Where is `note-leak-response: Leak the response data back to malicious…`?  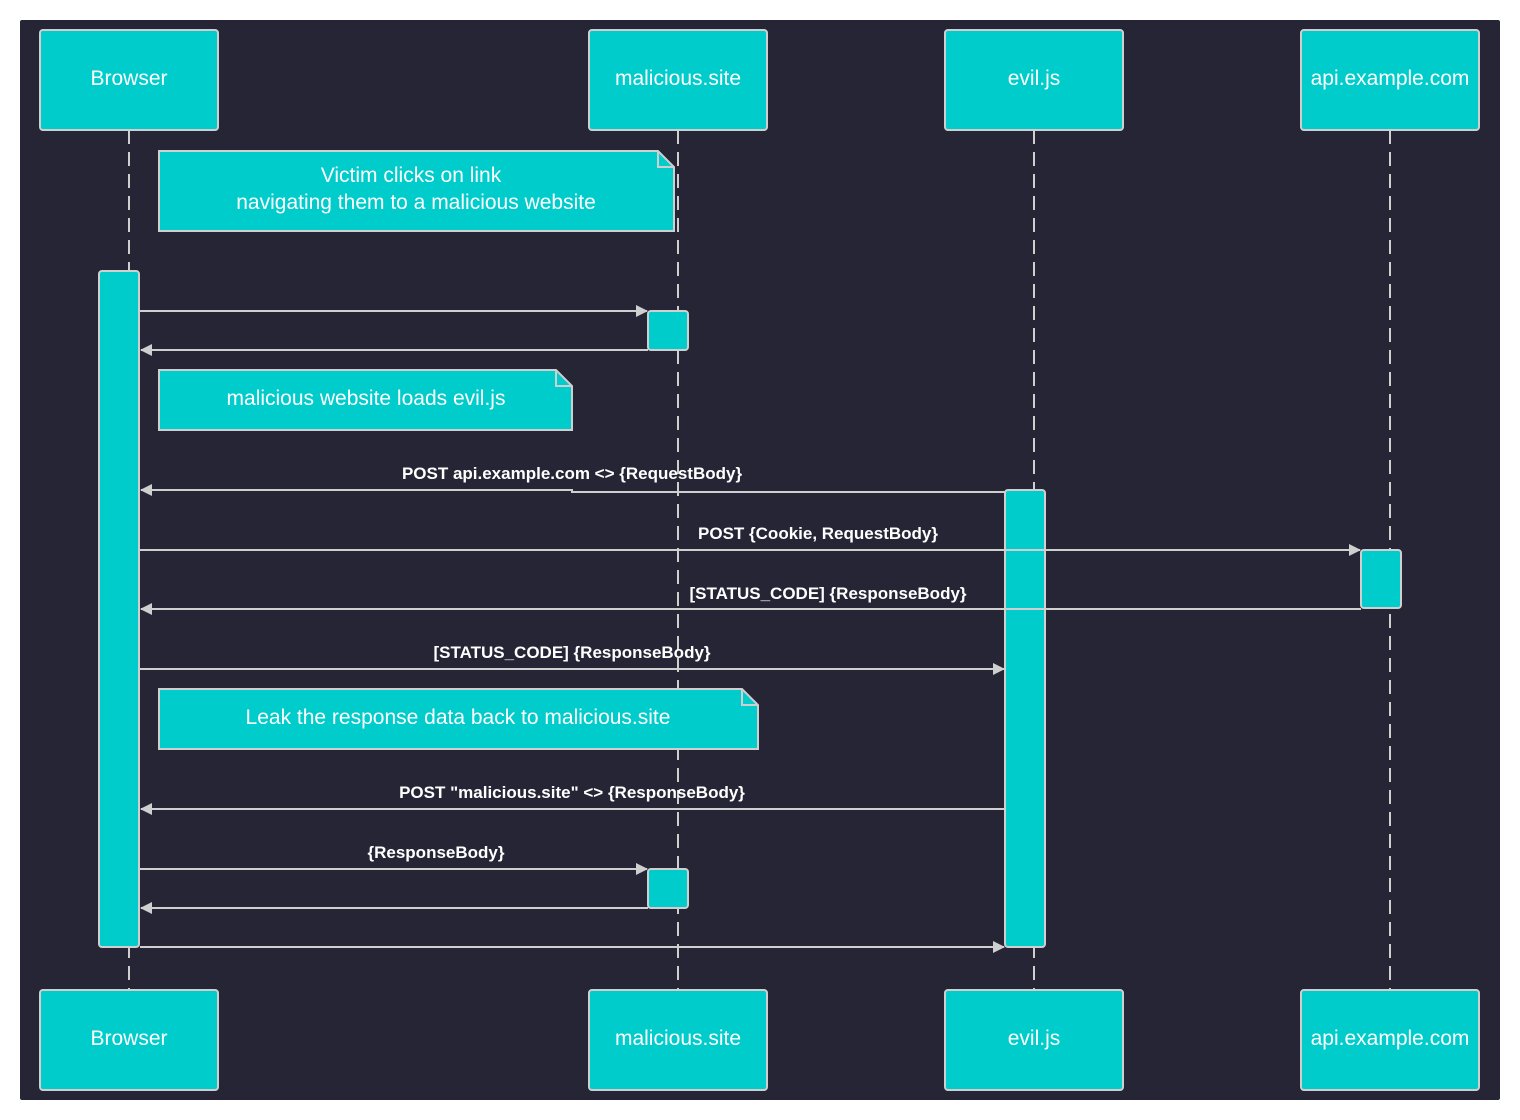 note-leak-response: Leak the response data back to malicious… is located at coordinates (458, 719).